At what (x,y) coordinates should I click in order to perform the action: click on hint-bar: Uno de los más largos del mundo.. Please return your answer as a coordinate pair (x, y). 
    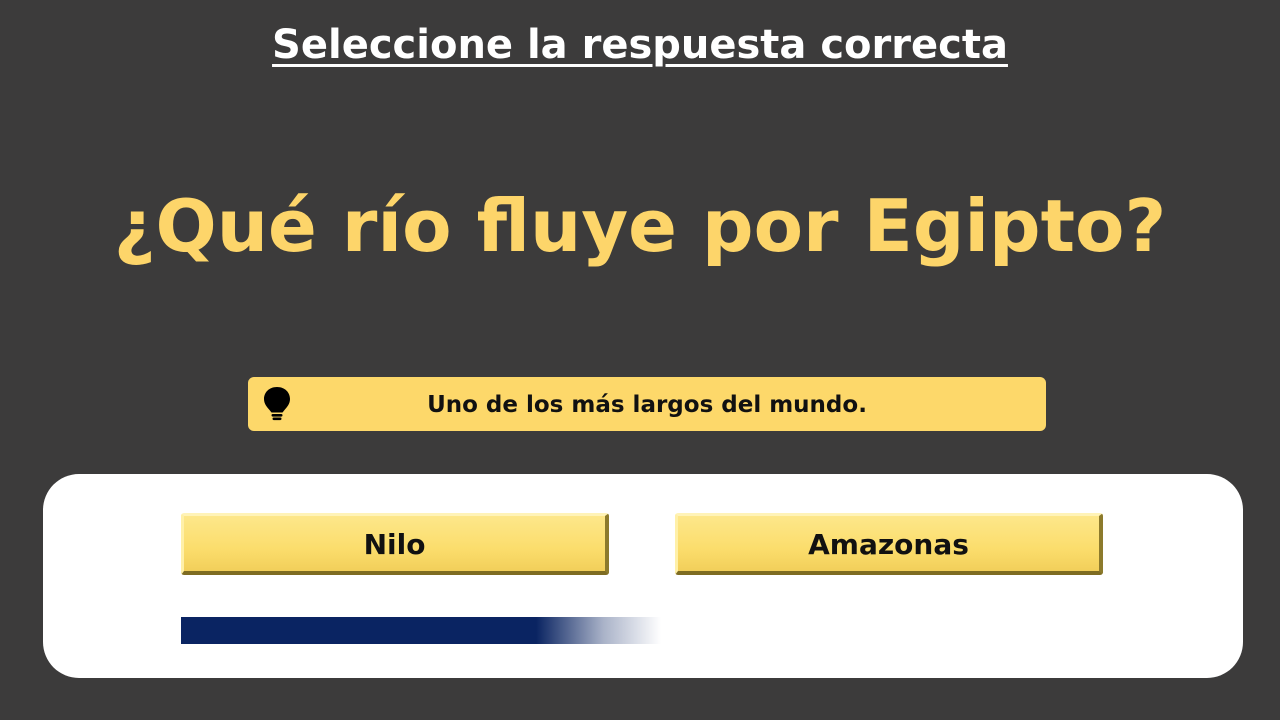
    Looking at the image, I should click on (647, 404).